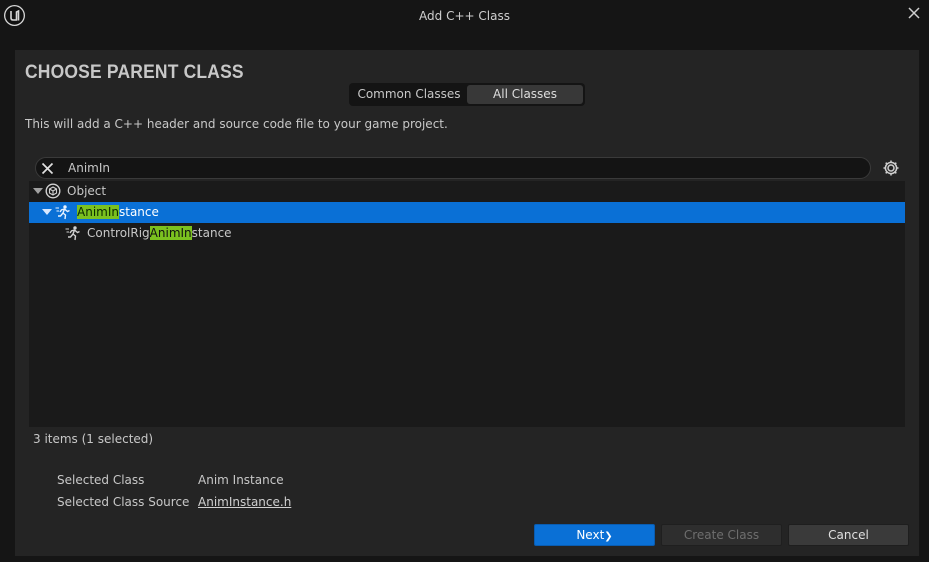  I want to click on window-title: Add C++ Class, so click(464, 16).